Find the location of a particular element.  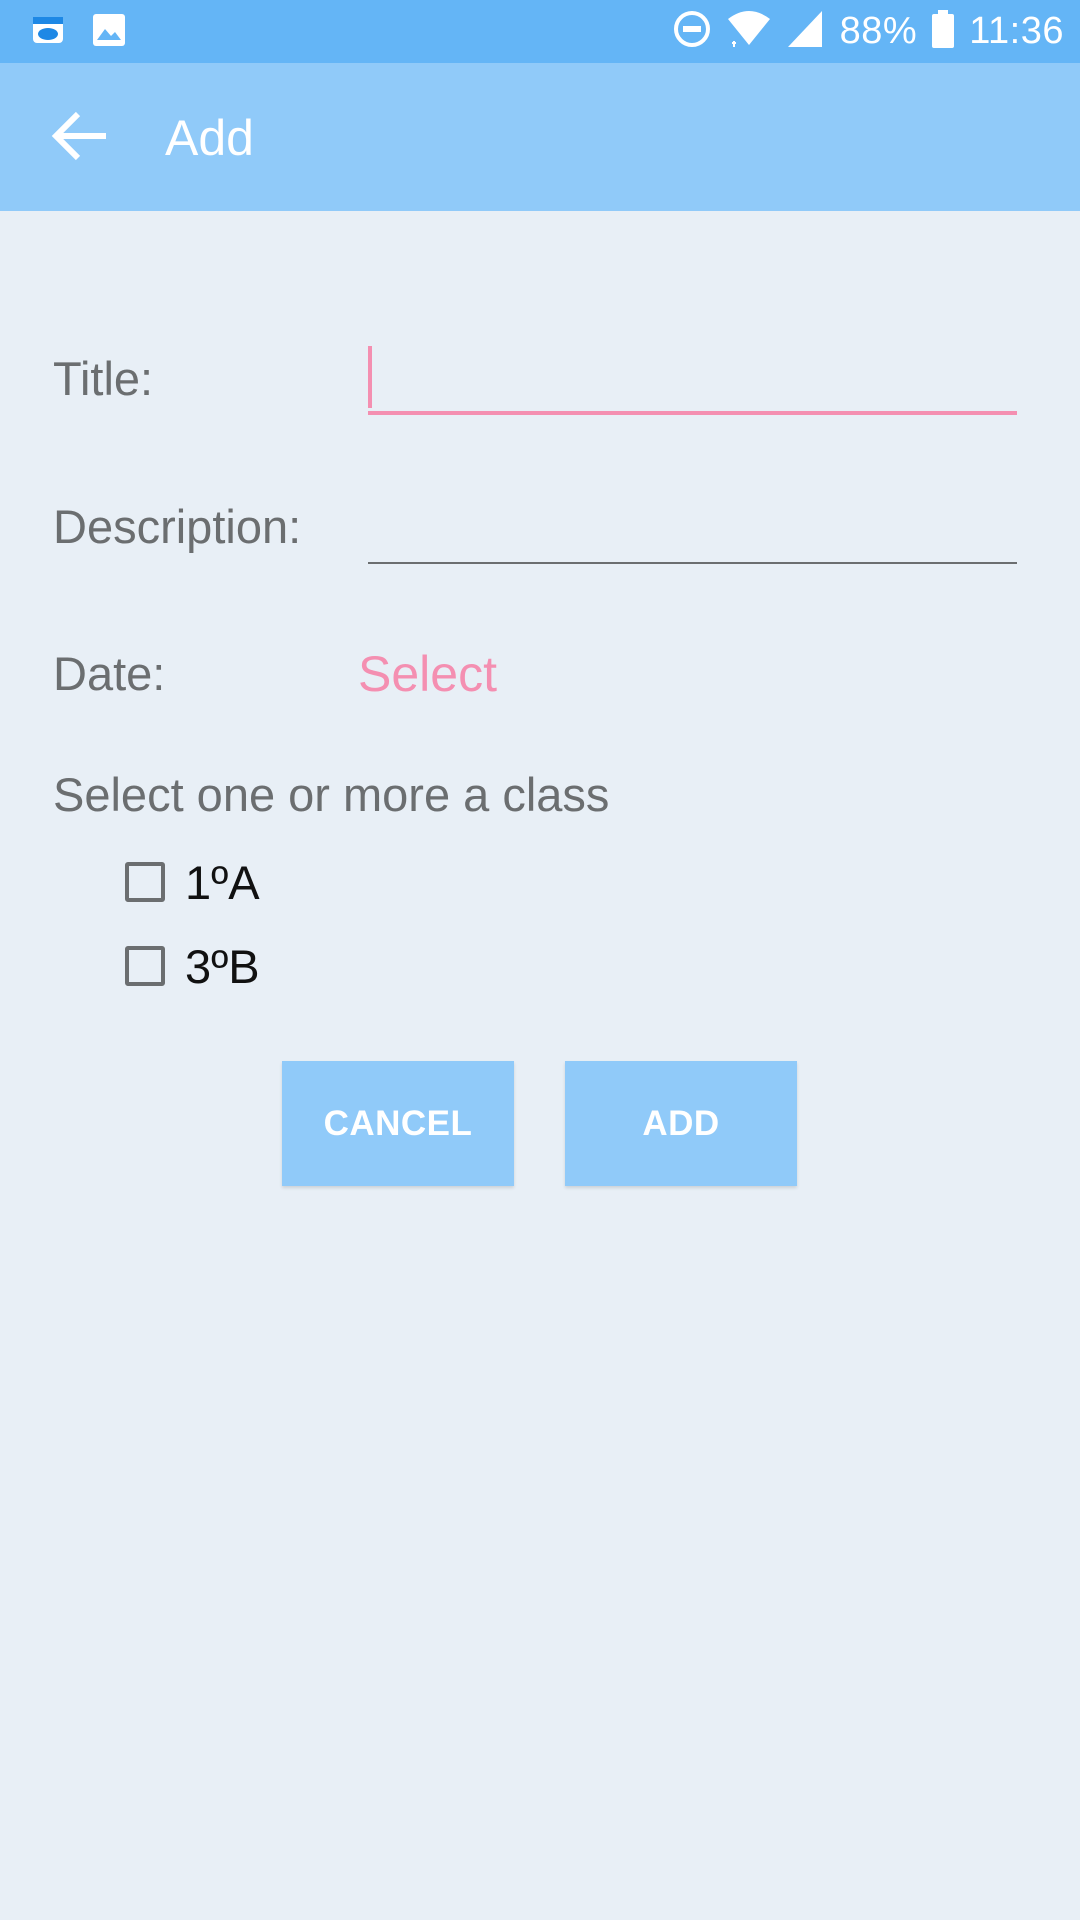

description-label: Description: is located at coordinates (177, 526).